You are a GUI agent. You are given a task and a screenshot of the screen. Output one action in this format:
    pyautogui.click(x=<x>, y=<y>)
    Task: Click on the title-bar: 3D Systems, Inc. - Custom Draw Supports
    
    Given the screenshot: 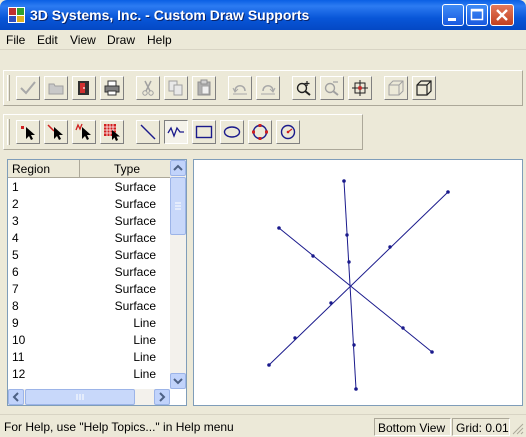 What is the action you would take?
    pyautogui.click(x=263, y=15)
    